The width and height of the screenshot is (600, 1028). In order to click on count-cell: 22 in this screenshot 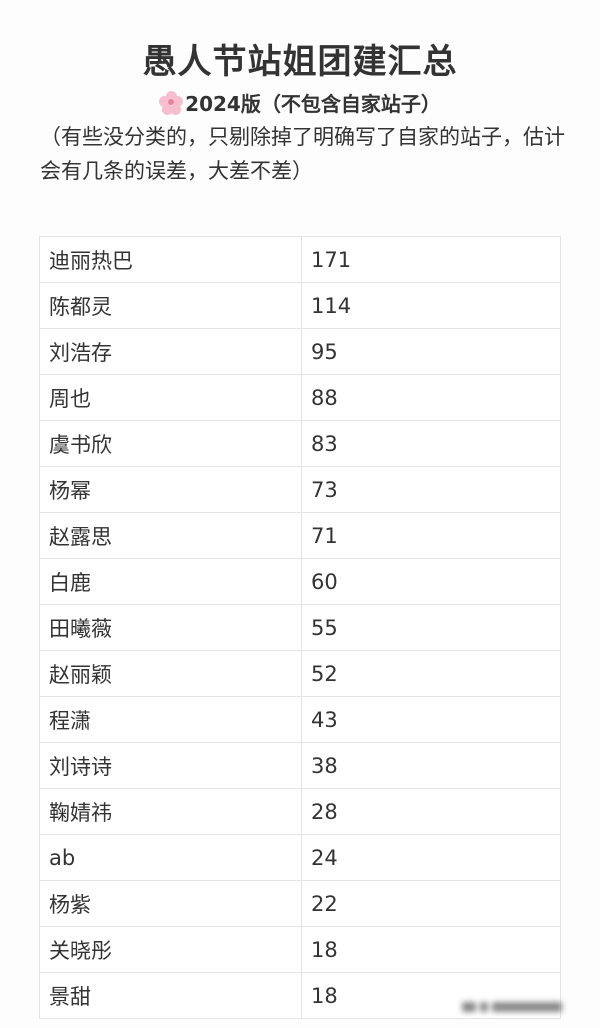, I will do `click(431, 903)`.